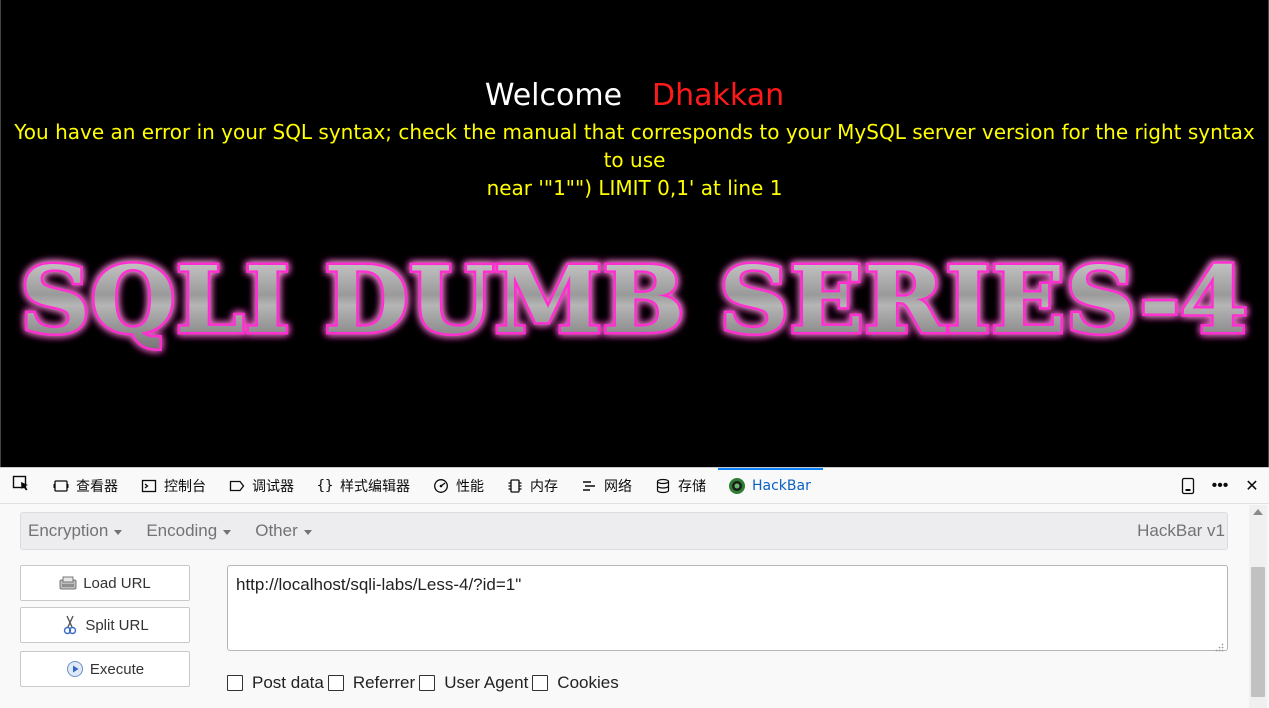 The image size is (1269, 708). I want to click on debugger-icon, so click(237, 486).